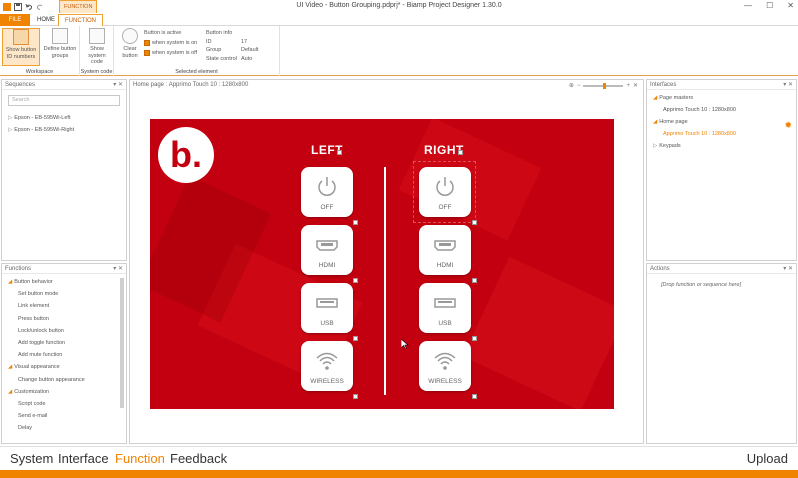  What do you see at coordinates (724, 146) in the screenshot?
I see `tree-group: ▷ Keypads` at bounding box center [724, 146].